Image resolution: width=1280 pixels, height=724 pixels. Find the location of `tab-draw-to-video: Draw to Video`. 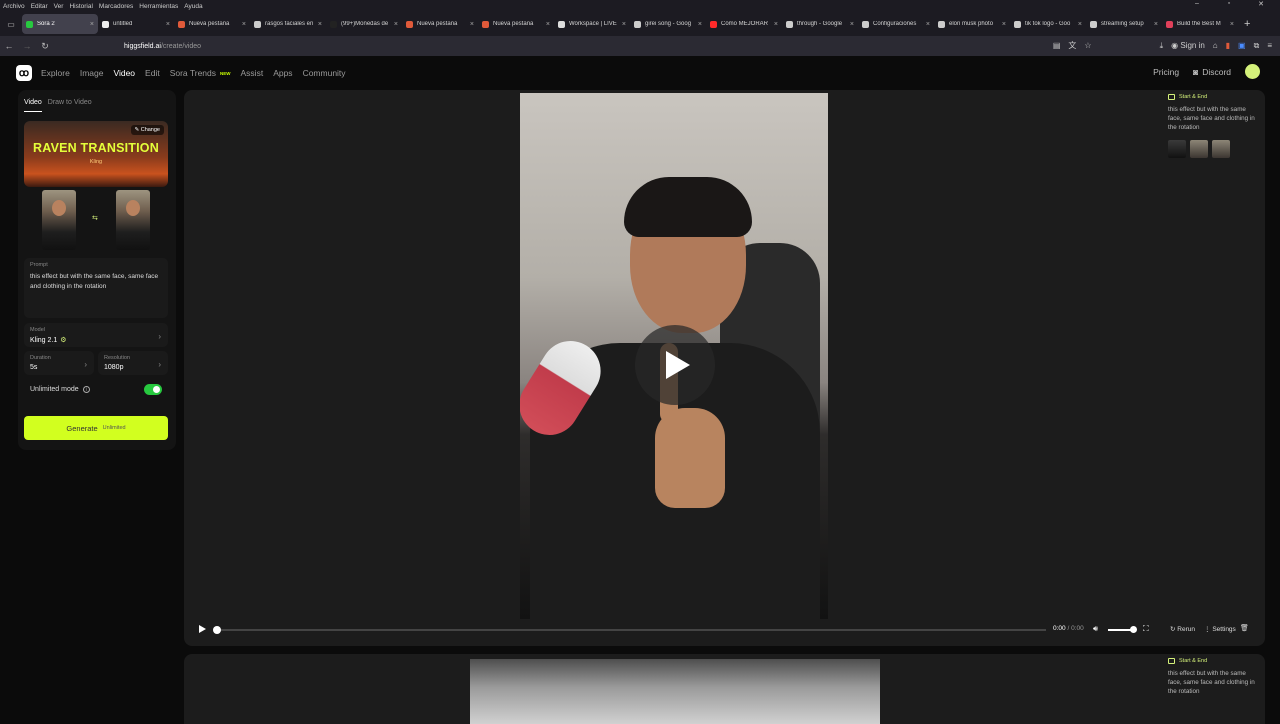

tab-draw-to-video: Draw to Video is located at coordinates (70, 105).